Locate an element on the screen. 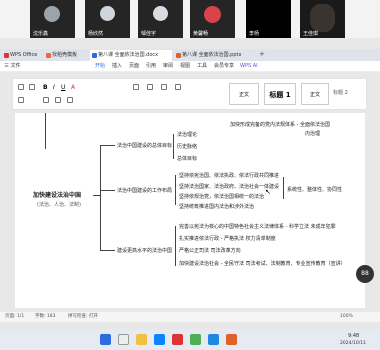 The image size is (380, 350). search-icon is located at coordinates (123, 339).